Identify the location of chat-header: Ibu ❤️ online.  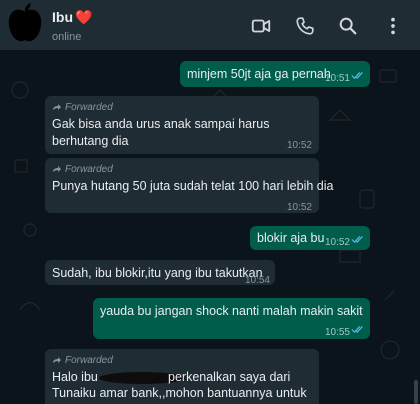
(210, 25).